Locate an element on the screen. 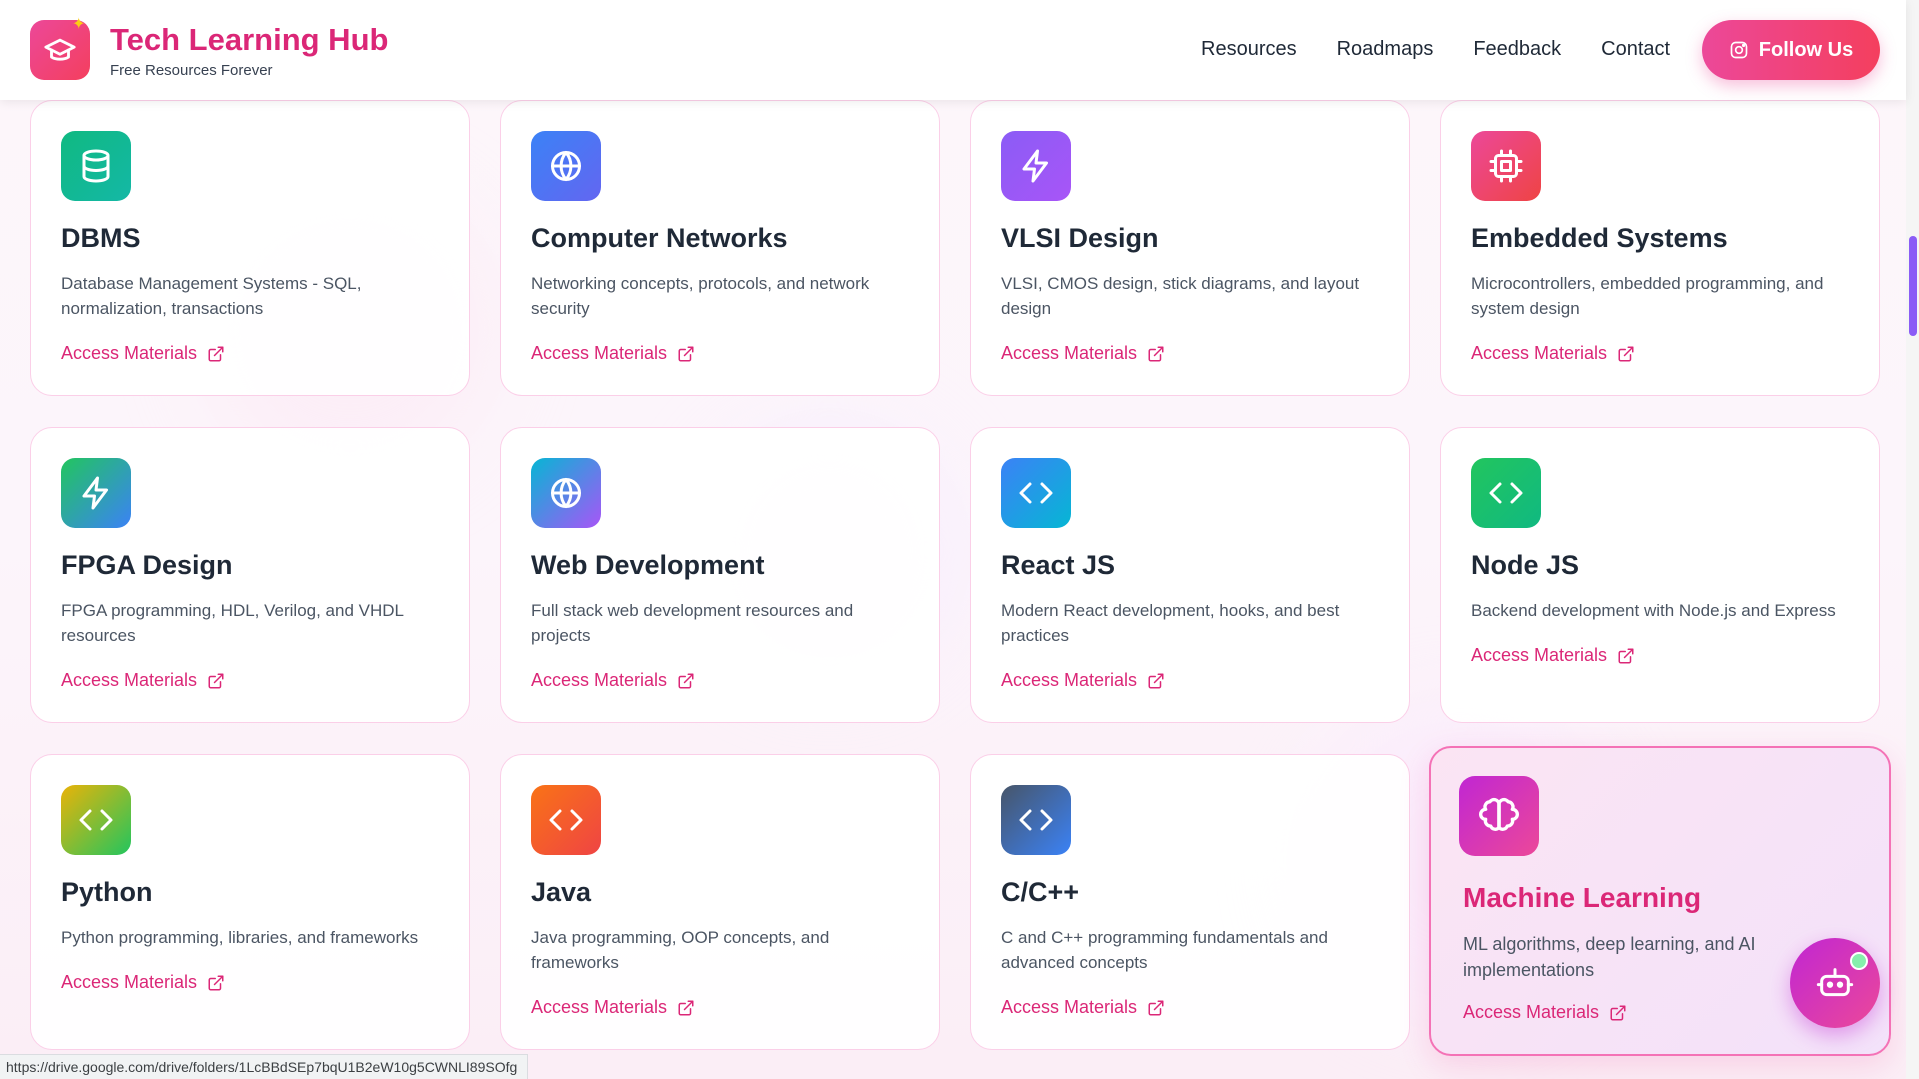 The image size is (1919, 1079). brain-icon is located at coordinates (1499, 814).